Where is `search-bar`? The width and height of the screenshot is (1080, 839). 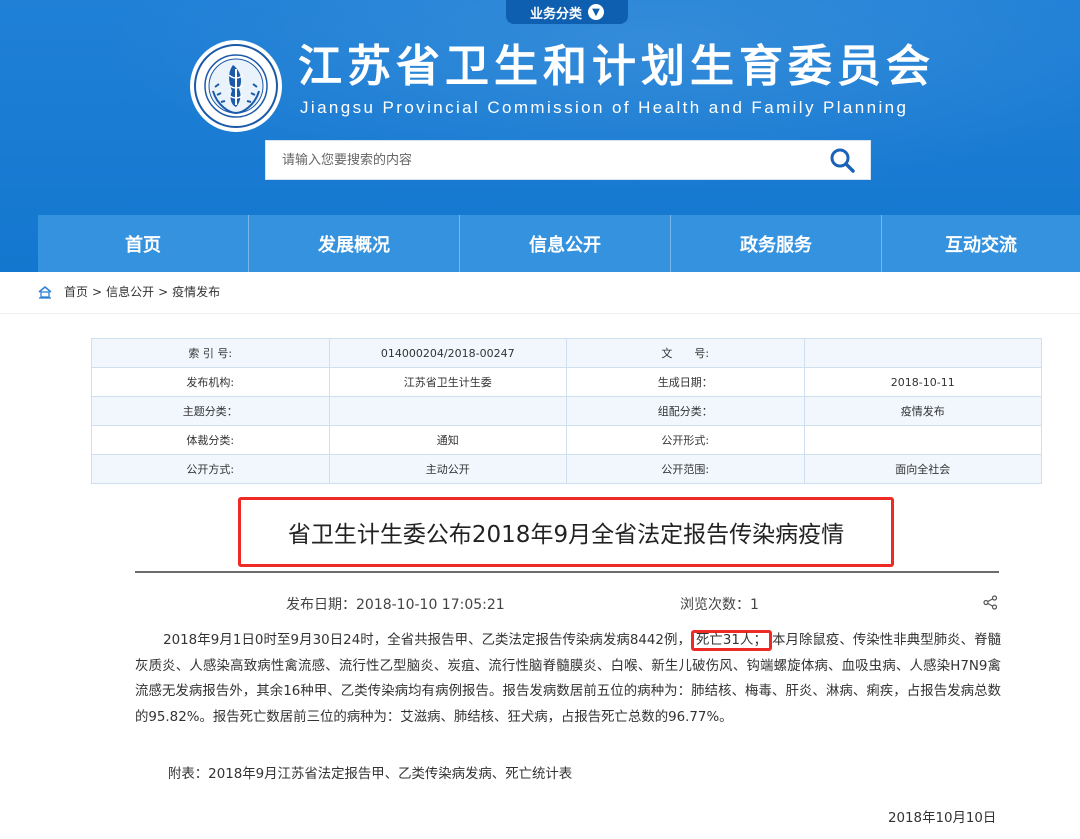
search-bar is located at coordinates (568, 160).